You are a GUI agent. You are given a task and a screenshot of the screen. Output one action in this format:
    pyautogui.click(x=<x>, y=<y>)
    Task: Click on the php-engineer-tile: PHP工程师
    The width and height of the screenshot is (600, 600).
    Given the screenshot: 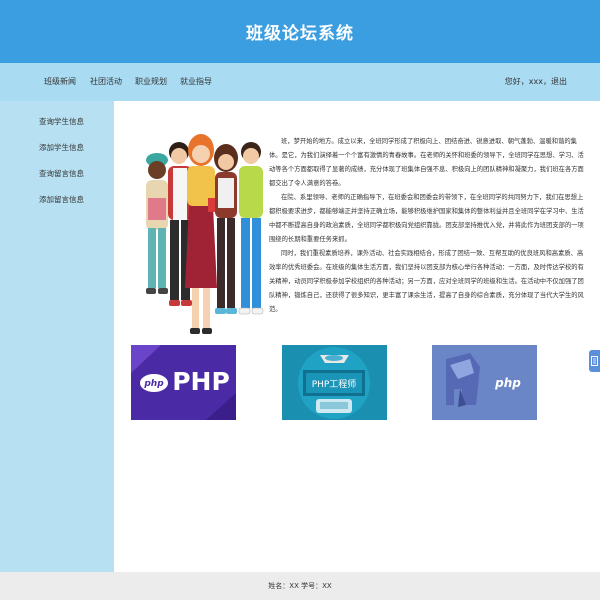 What is the action you would take?
    pyautogui.click(x=334, y=382)
    